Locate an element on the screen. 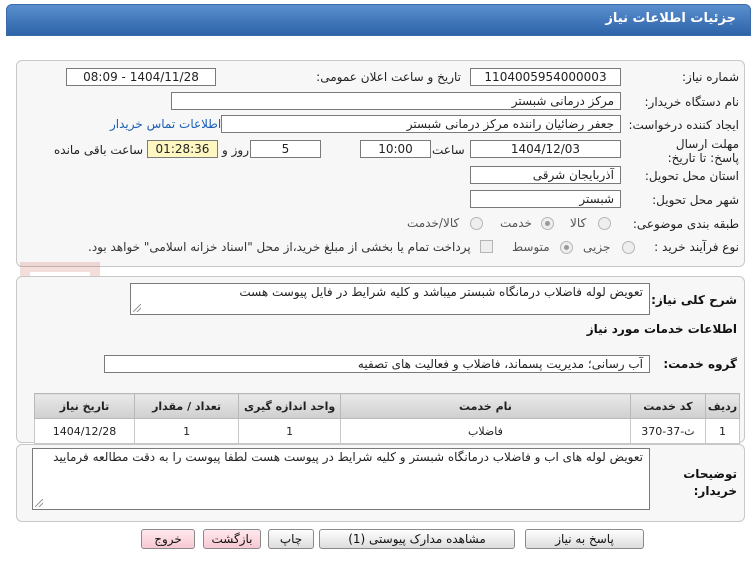 This screenshot has height=566, width=755. services-section-title: اطلاعات خدمات مورد نیاز is located at coordinates (661, 329).